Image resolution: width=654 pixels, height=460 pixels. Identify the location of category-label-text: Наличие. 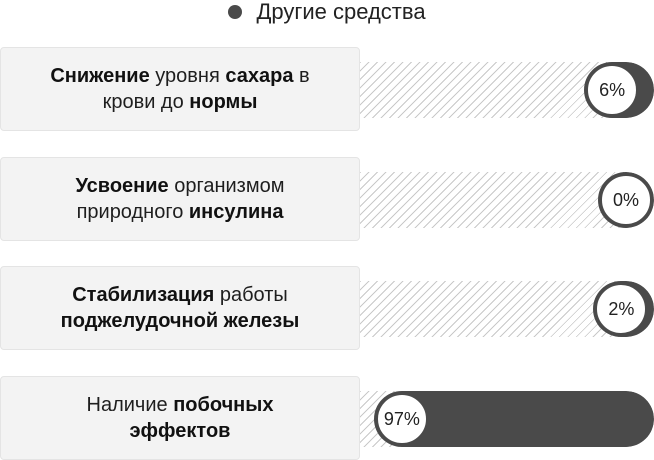
(130, 405).